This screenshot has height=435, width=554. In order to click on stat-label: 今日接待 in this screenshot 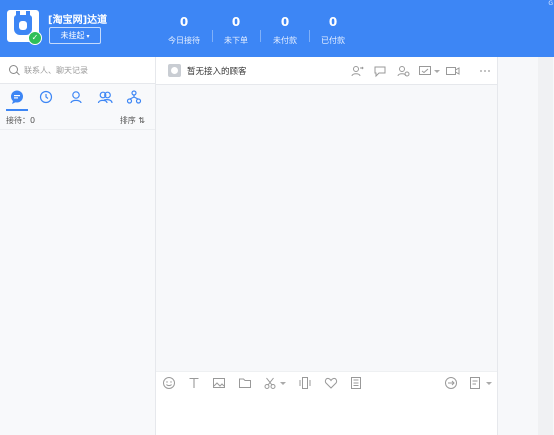, I will do `click(184, 40)`.